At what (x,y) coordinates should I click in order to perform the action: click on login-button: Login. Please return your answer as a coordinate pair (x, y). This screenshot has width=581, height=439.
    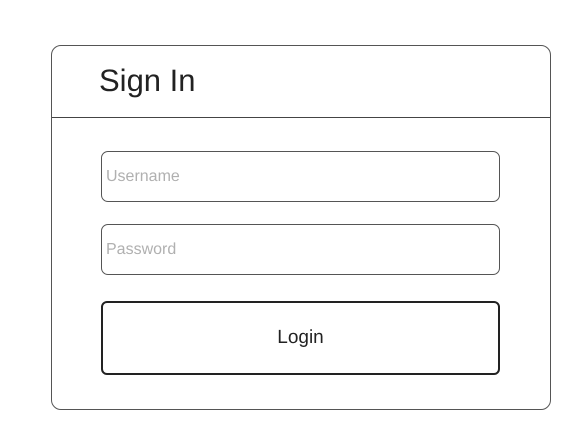
    Looking at the image, I should click on (300, 338).